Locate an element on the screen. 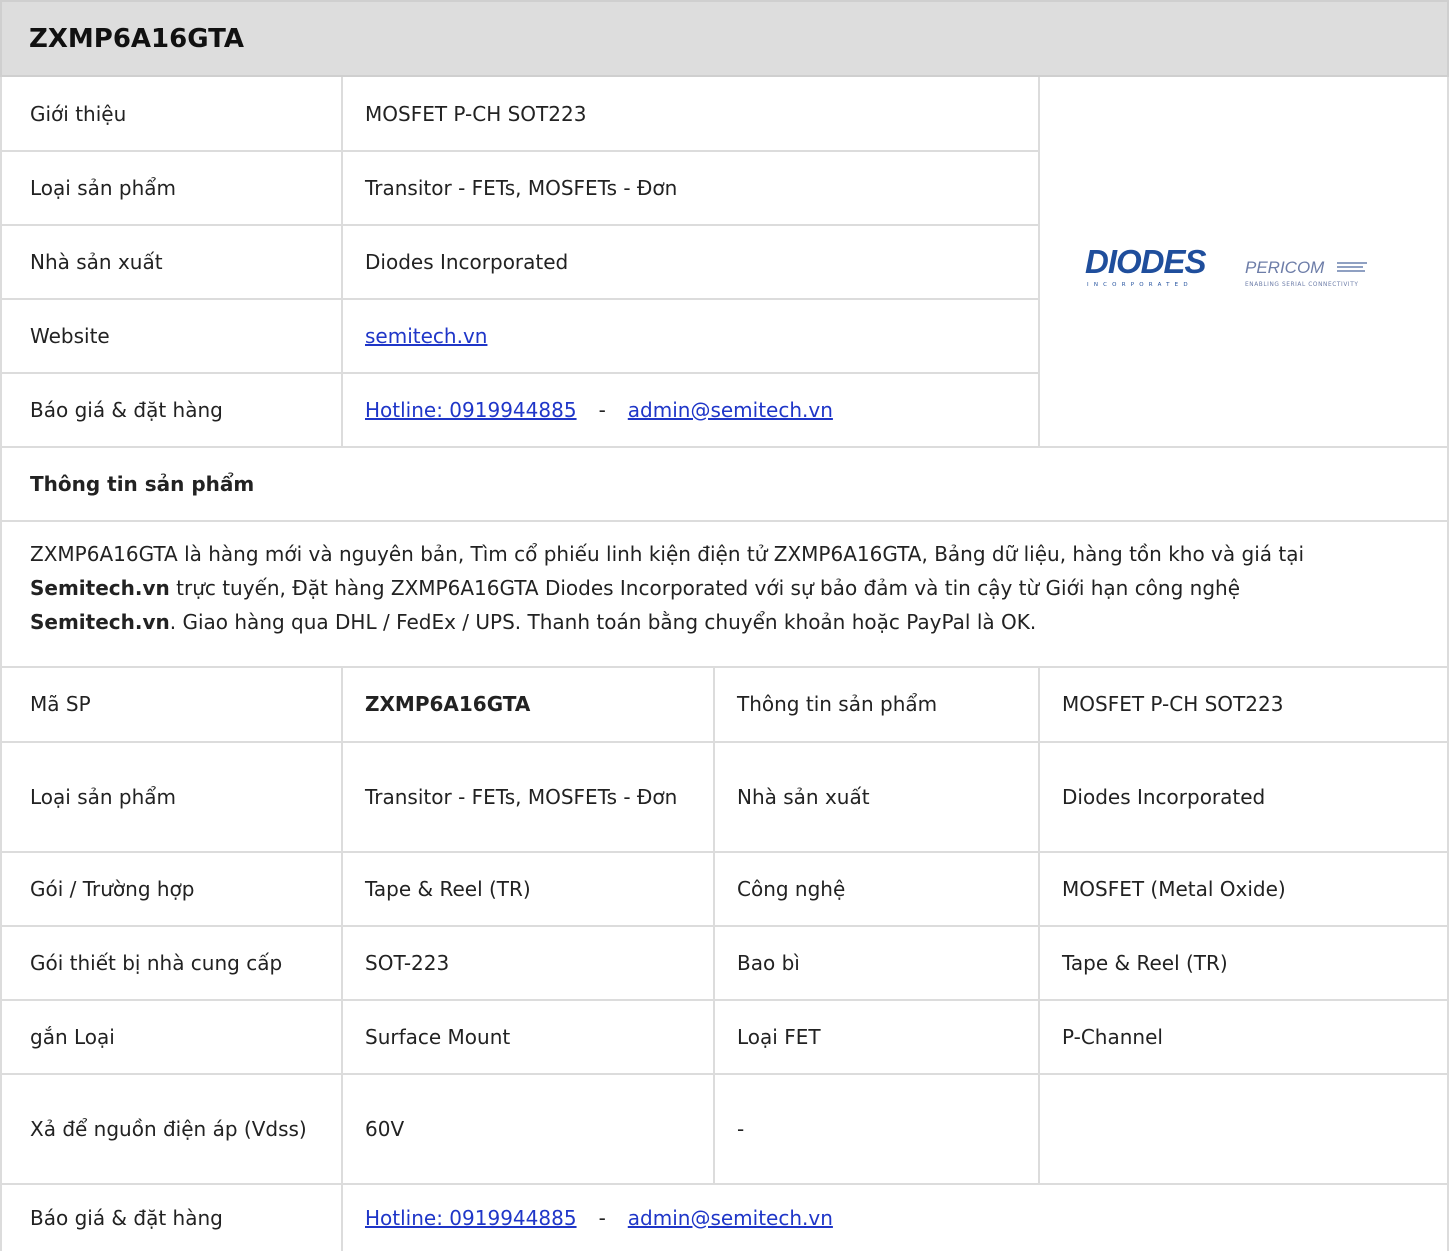 The image size is (1449, 1251). intro-label: Website is located at coordinates (70, 336).